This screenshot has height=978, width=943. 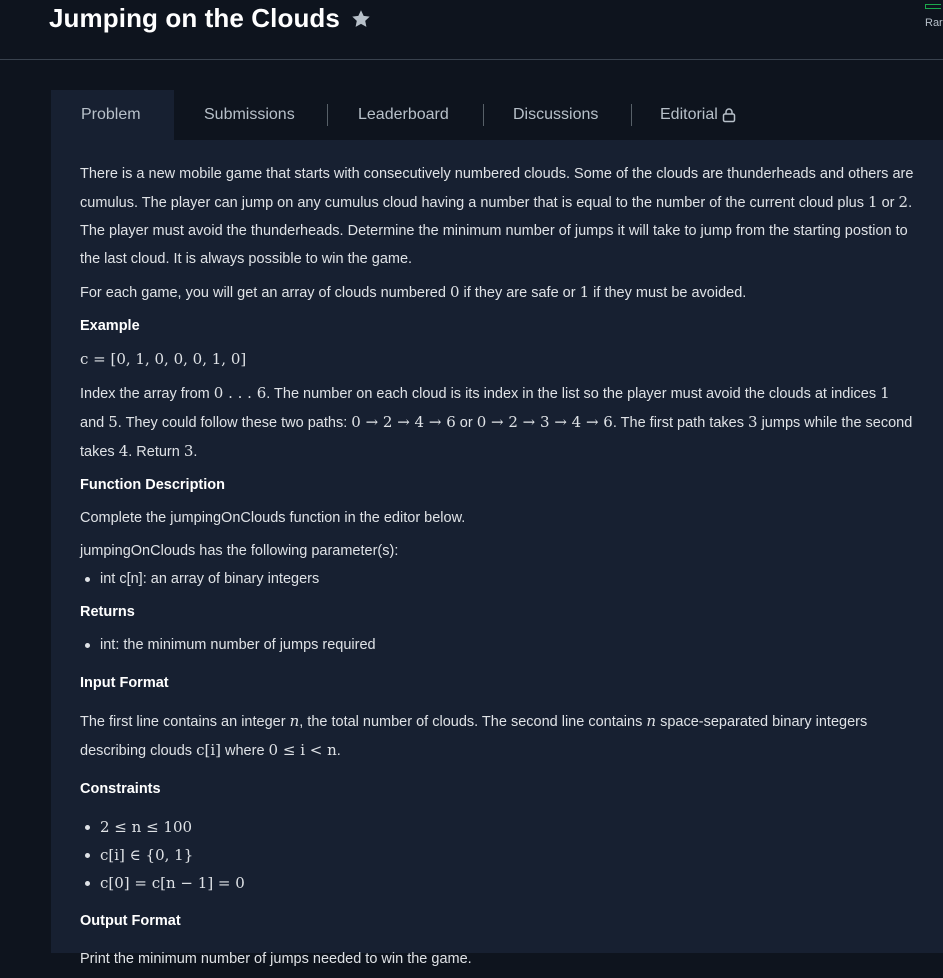 What do you see at coordinates (519, 293) in the screenshot?
I see `text: if they are safe or` at bounding box center [519, 293].